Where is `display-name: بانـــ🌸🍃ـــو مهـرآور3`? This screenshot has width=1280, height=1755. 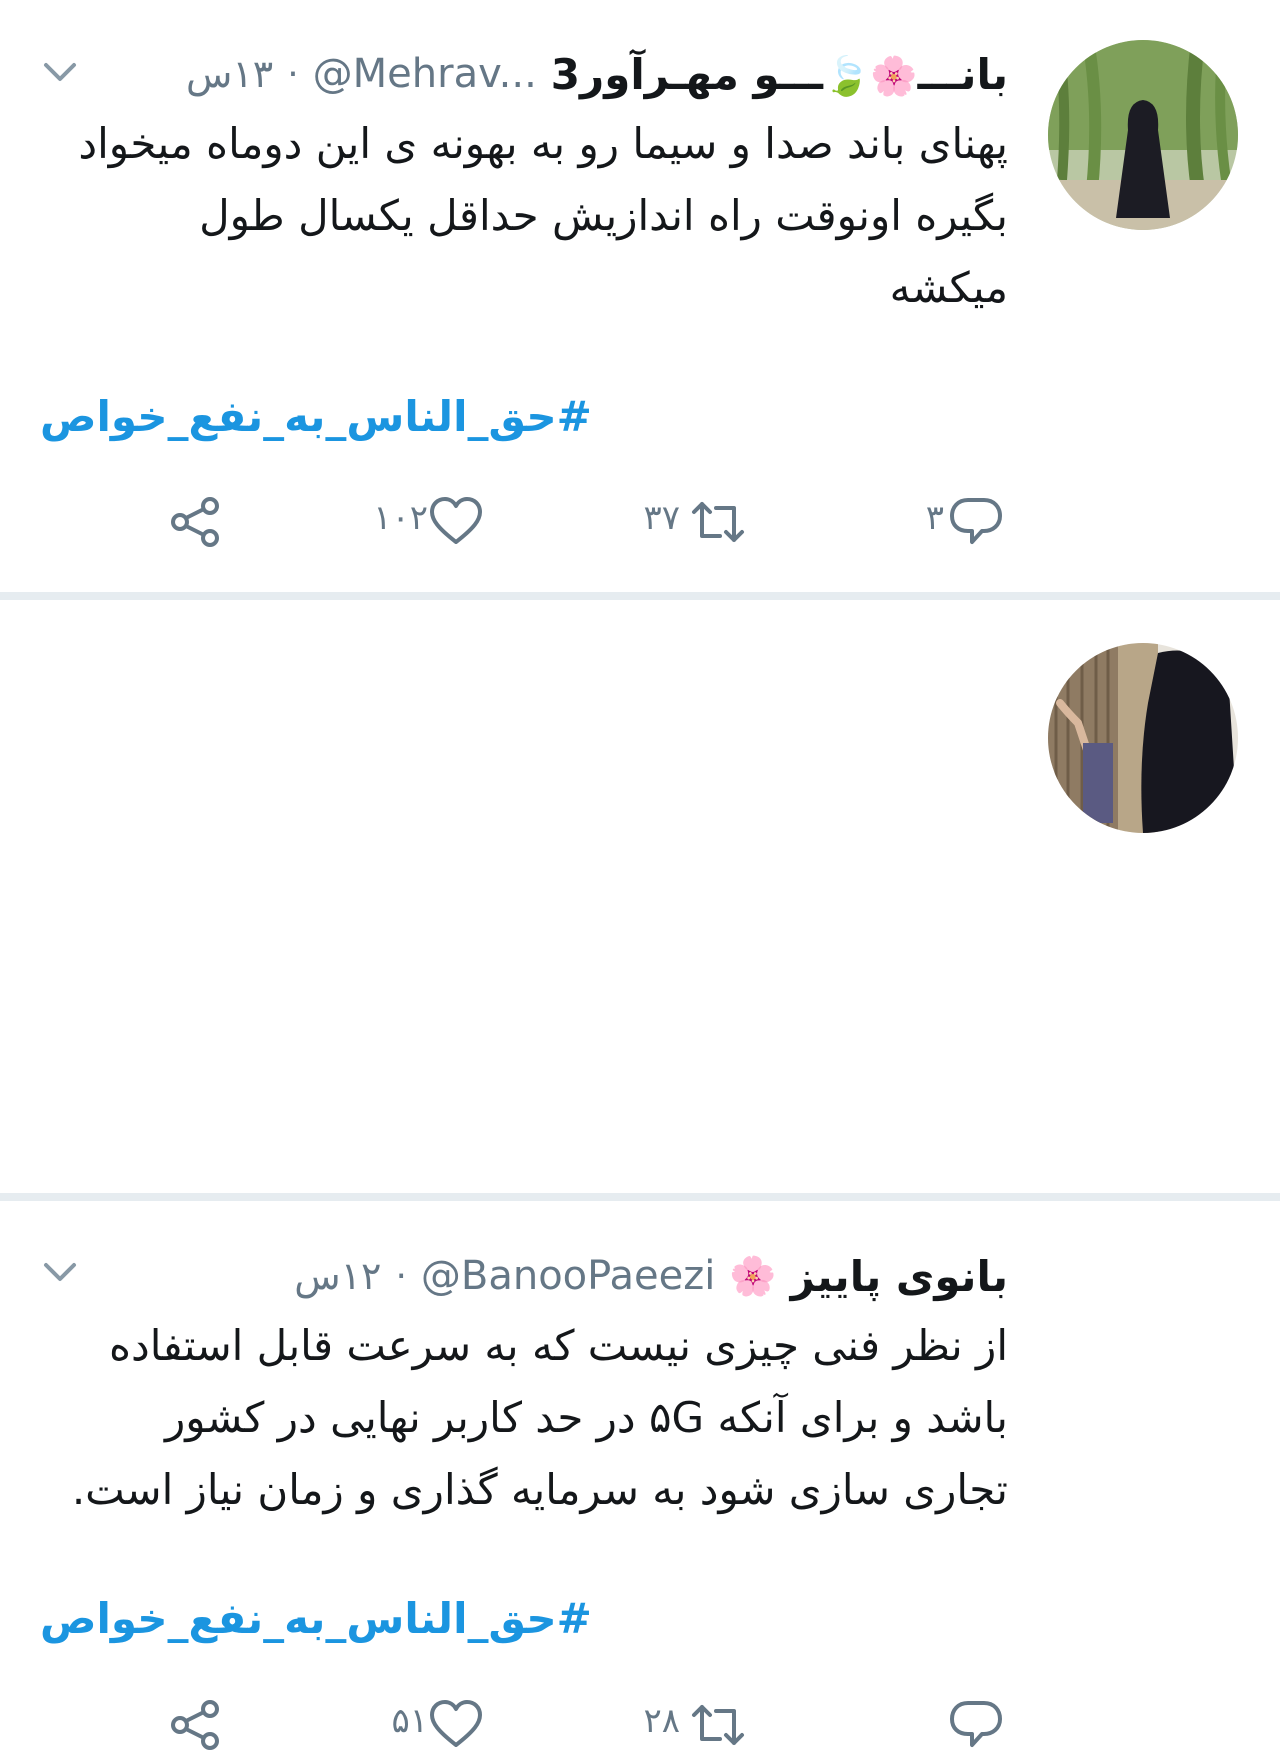 display-name: بانـــ🌸🍃ـــو مهـرآور3 is located at coordinates (779, 74).